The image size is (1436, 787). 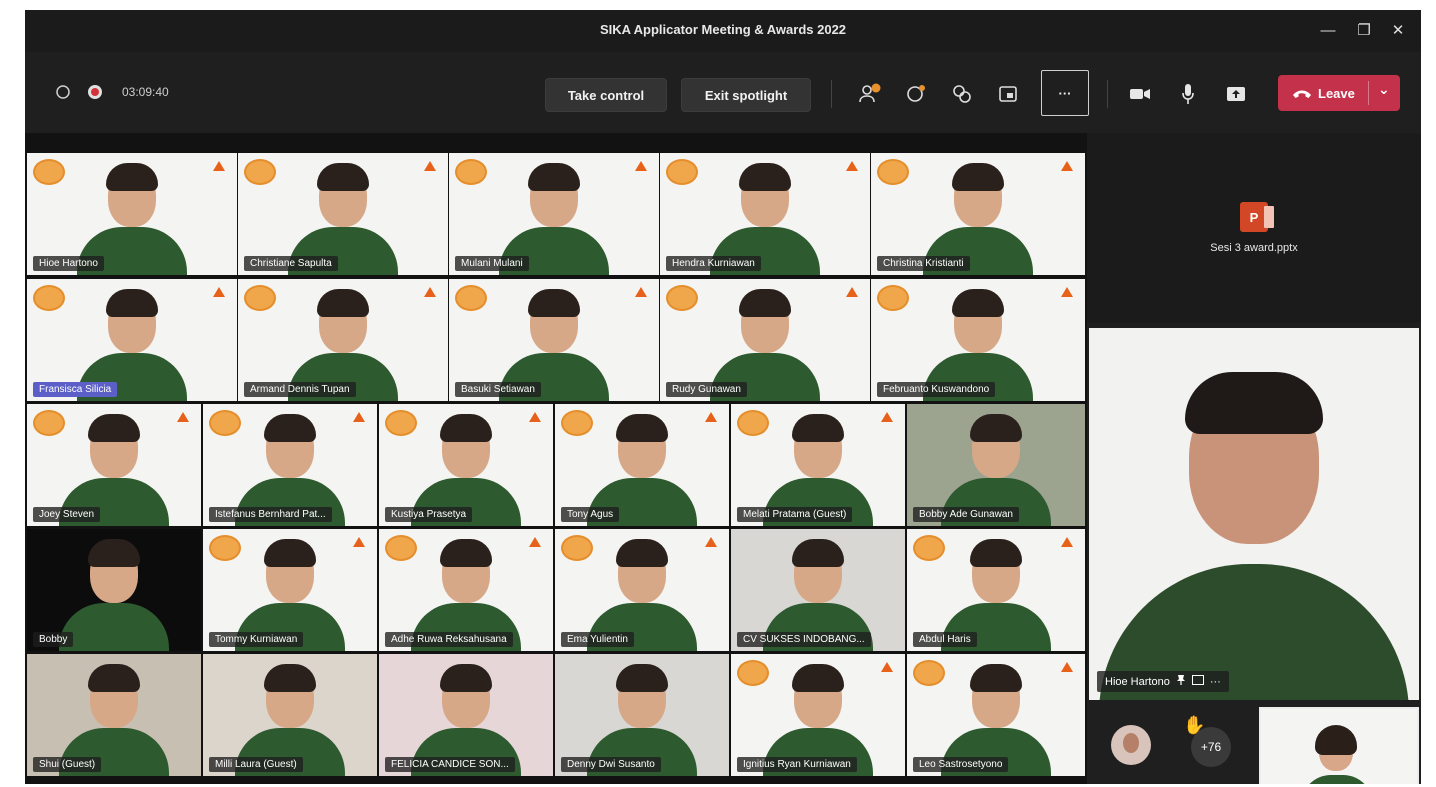 What do you see at coordinates (114, 590) in the screenshot?
I see `participant-tile: Bobby` at bounding box center [114, 590].